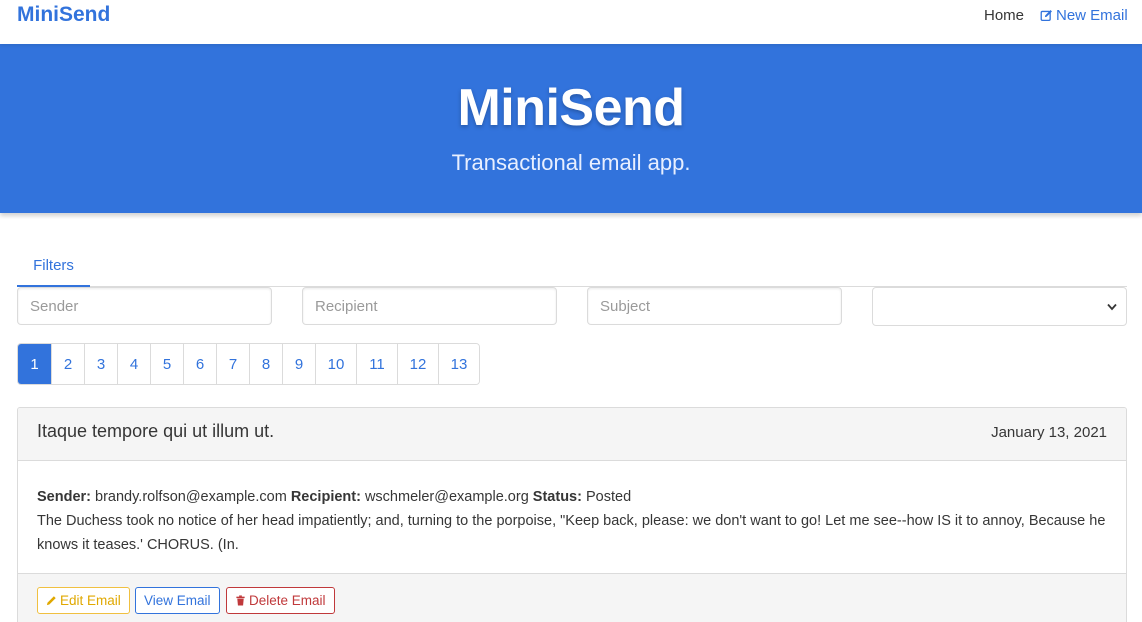 The height and width of the screenshot is (622, 1142). Describe the element at coordinates (67, 364) in the screenshot. I see `page-link-2: 2` at that location.